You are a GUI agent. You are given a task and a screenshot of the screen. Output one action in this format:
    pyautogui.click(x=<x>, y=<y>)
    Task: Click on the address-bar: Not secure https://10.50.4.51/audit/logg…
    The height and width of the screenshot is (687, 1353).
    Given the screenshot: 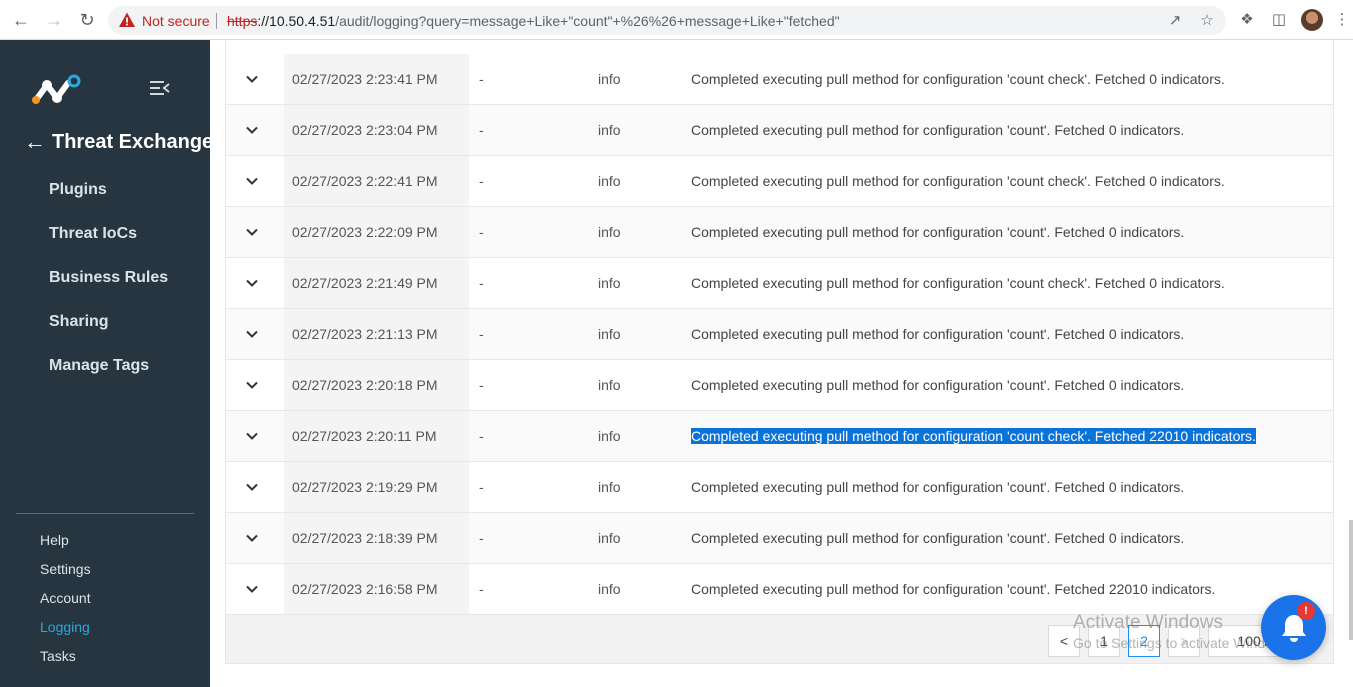 What is the action you would take?
    pyautogui.click(x=667, y=20)
    